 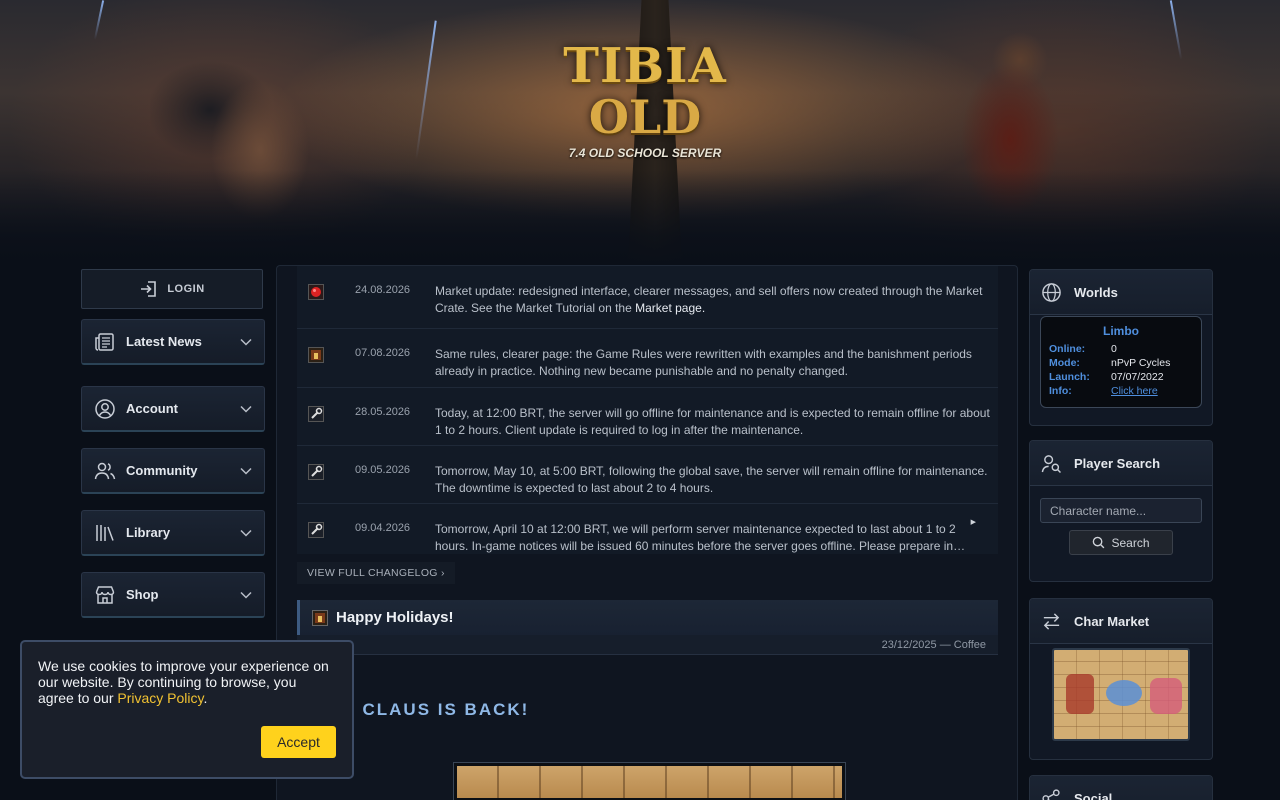 I want to click on logo-line-1: TIBIA, so click(x=645, y=66).